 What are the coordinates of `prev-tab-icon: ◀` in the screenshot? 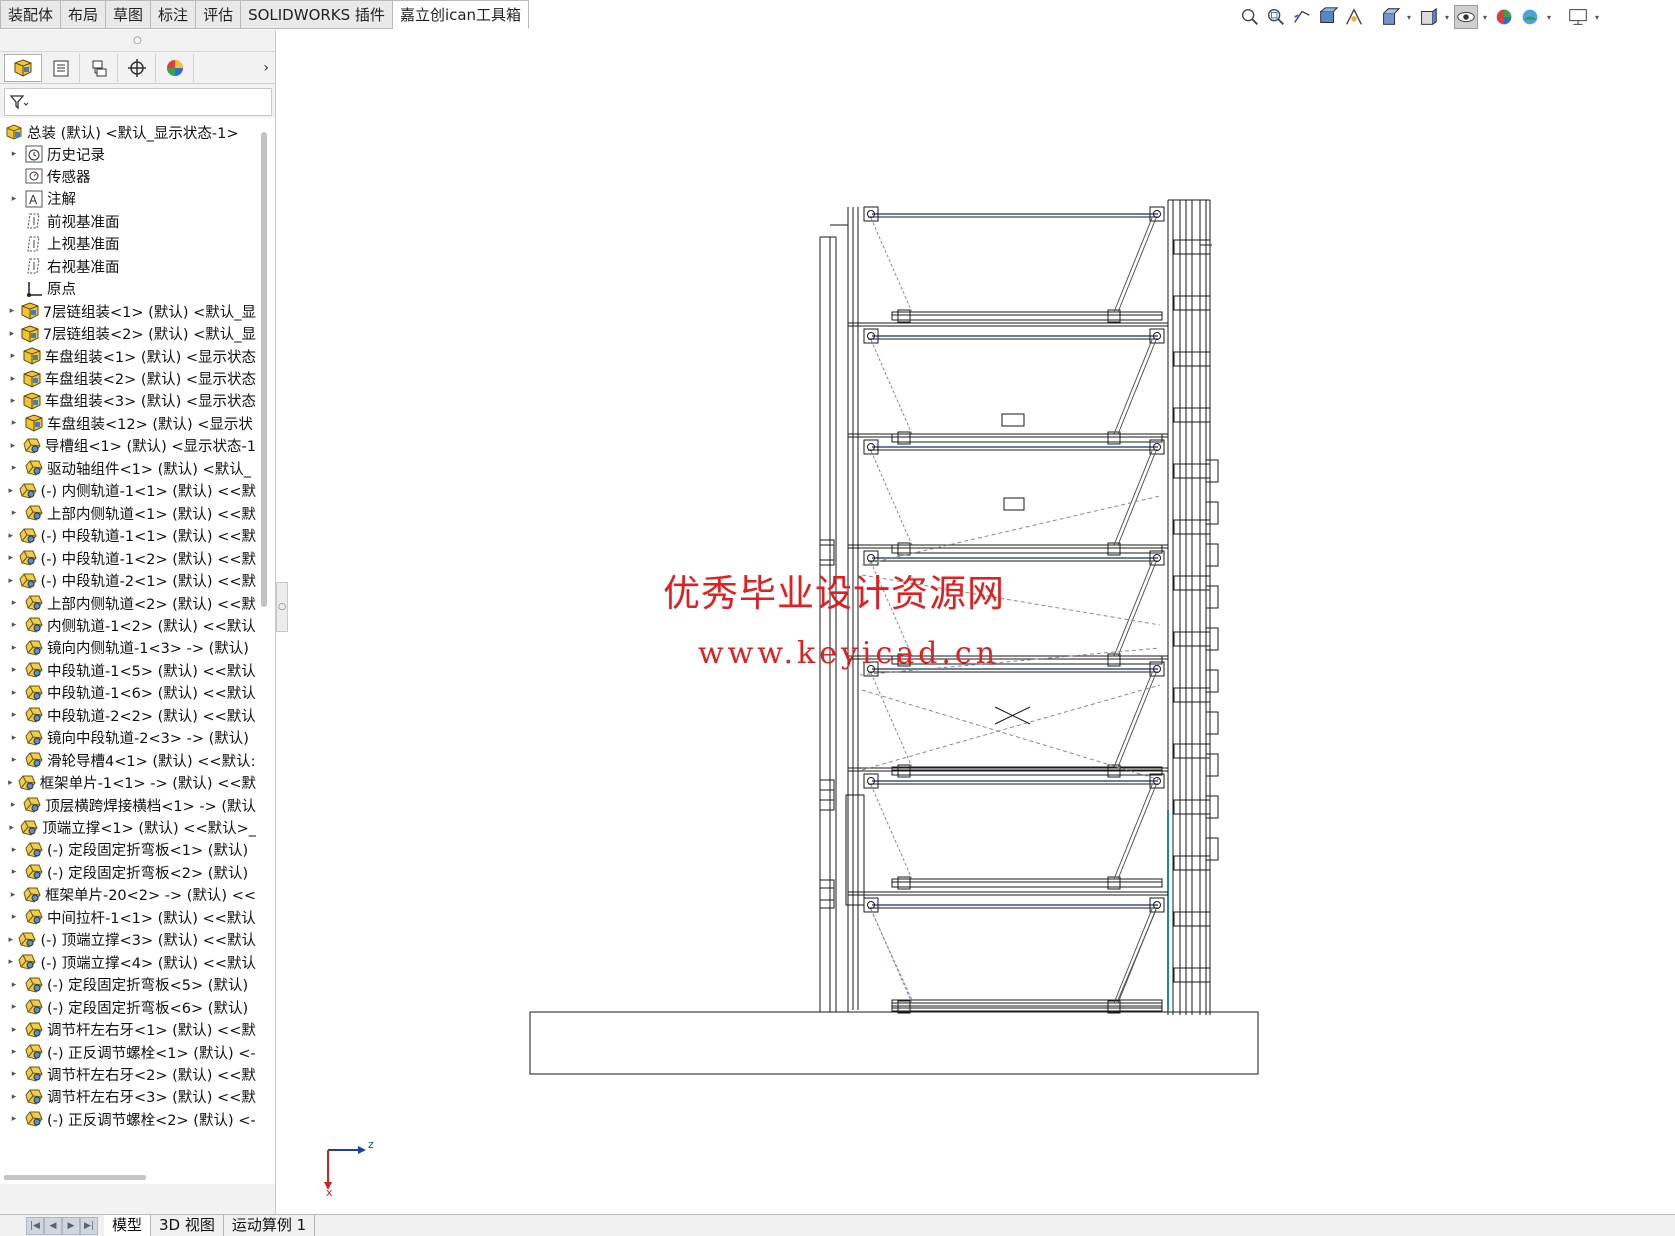 It's located at (53, 1226).